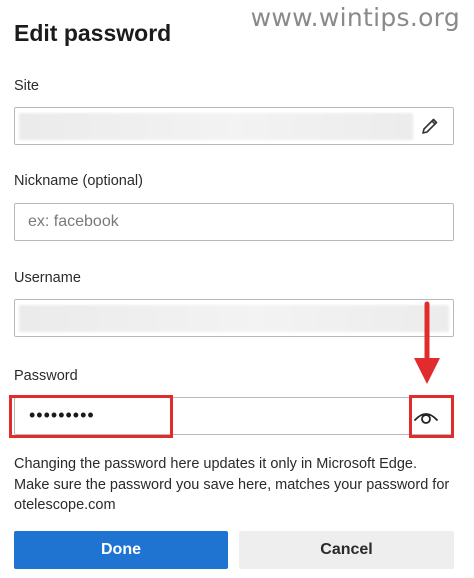 The width and height of the screenshot is (474, 578). I want to click on password-masked-value: •••••••••, so click(62, 415).